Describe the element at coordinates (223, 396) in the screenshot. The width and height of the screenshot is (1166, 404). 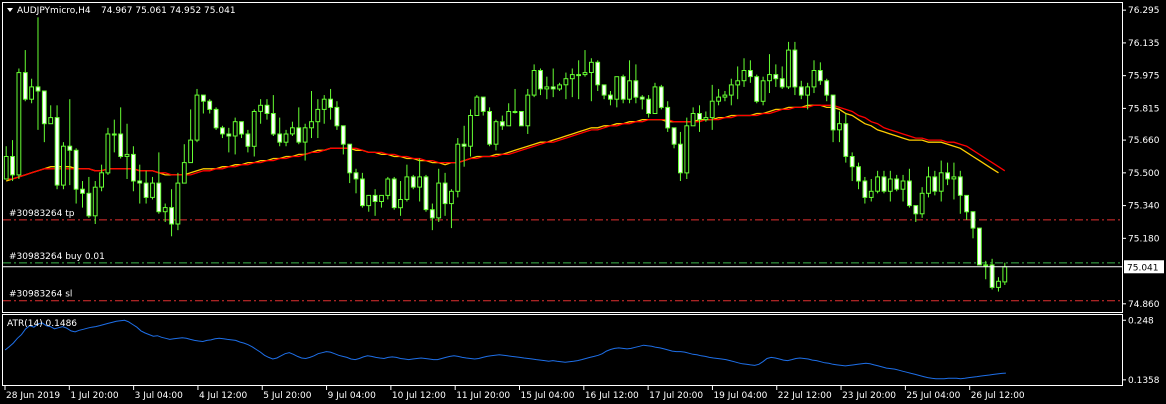
I see `time-tick-label: 4 Jul 12:00` at that location.